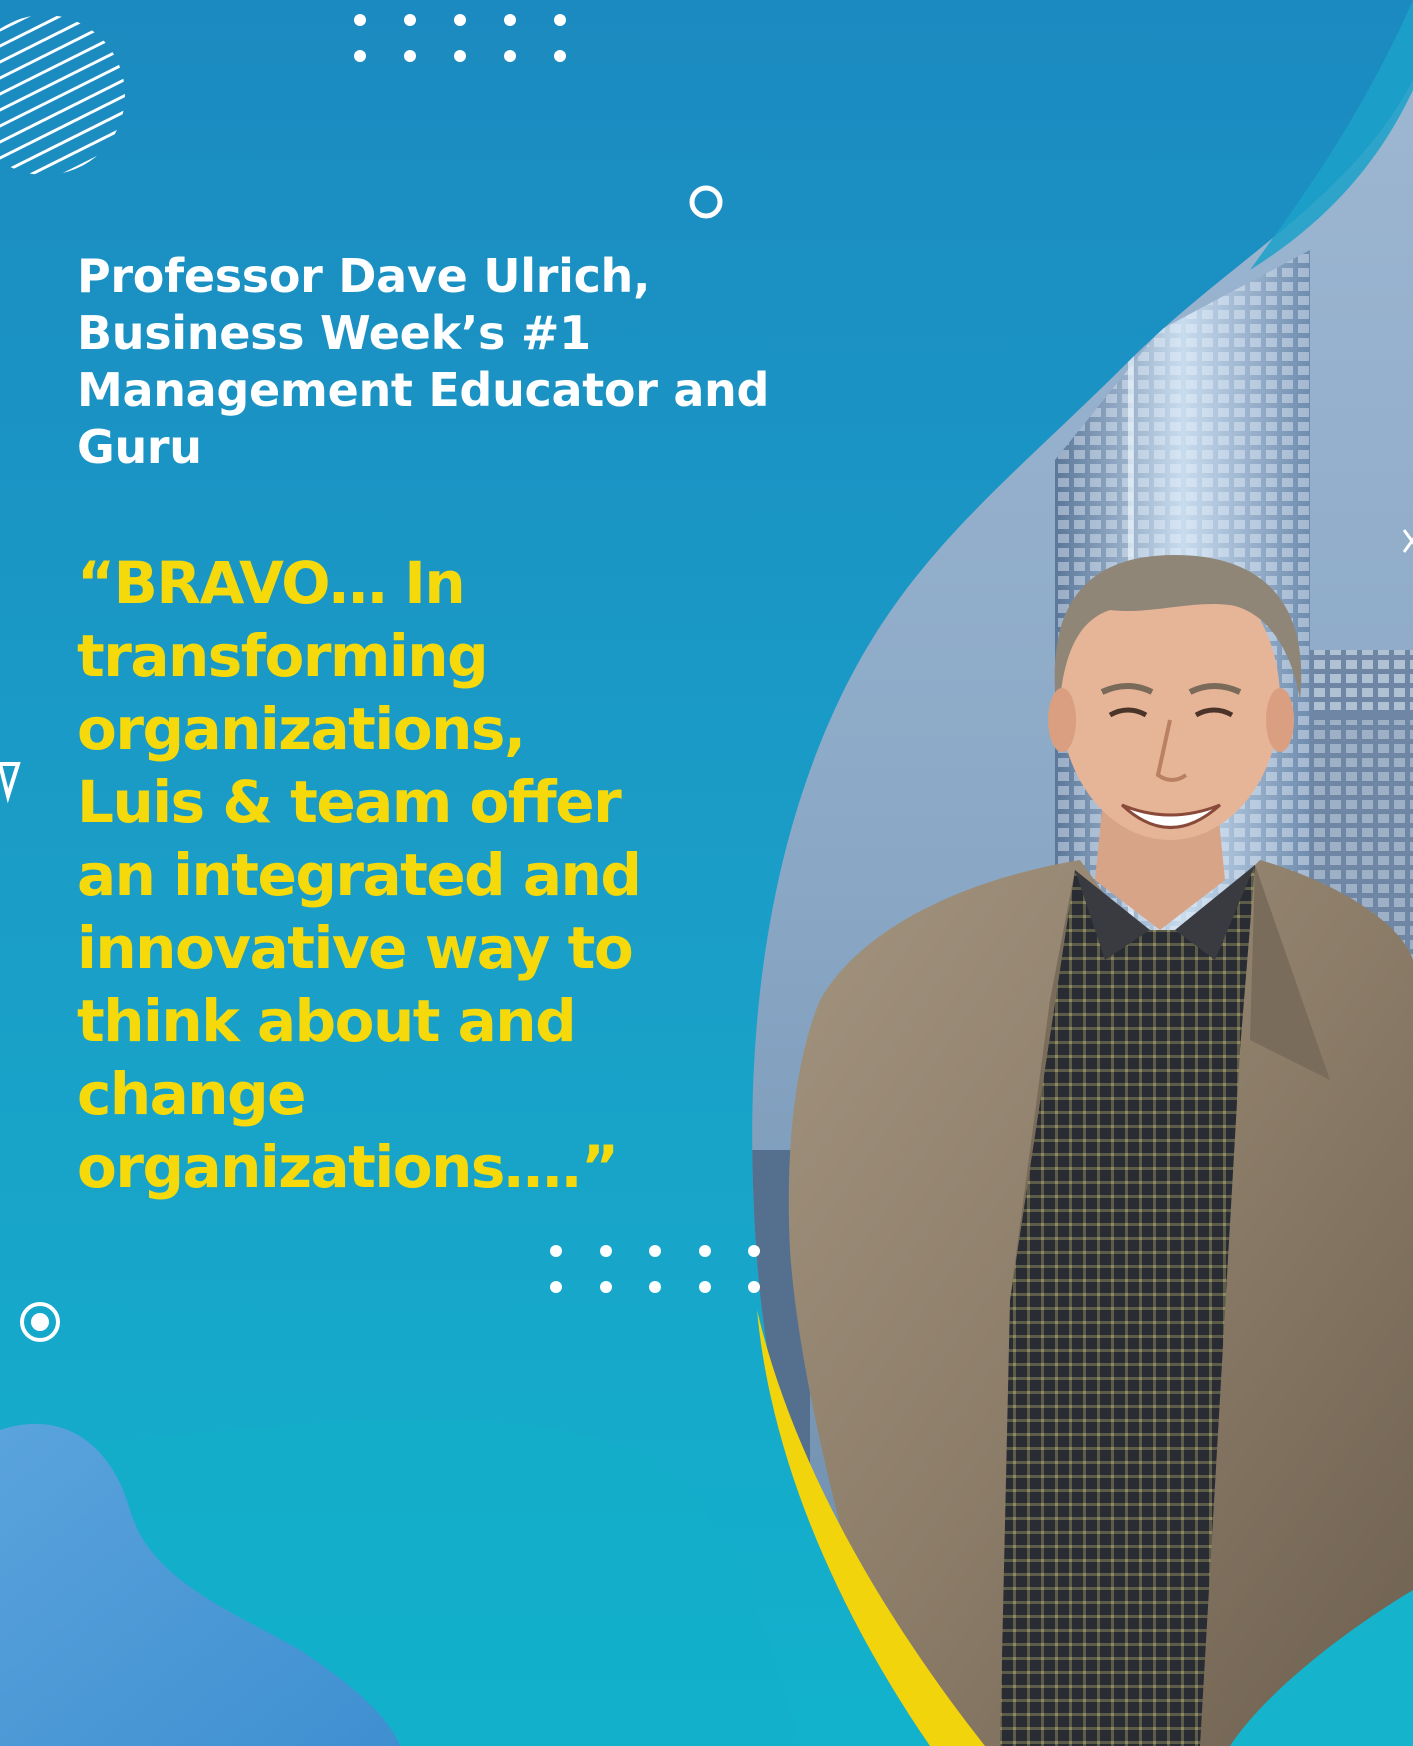 Image resolution: width=1413 pixels, height=1746 pixels. I want to click on attribution-line: Business Week’s #1, so click(334, 333).